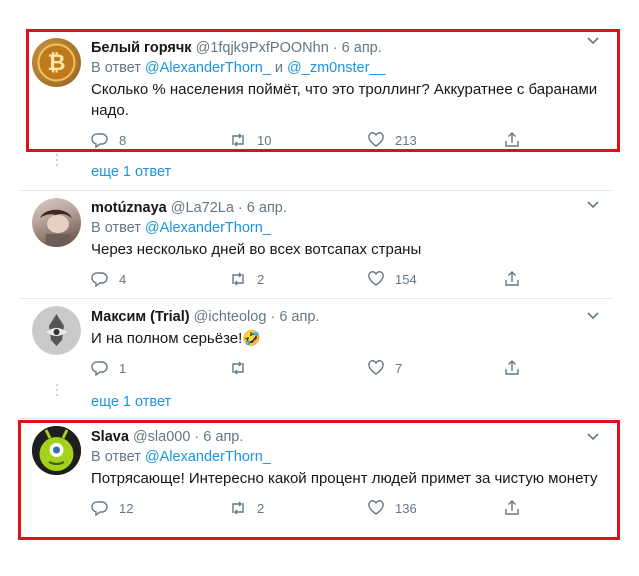  Describe the element at coordinates (345, 208) in the screenshot. I see `tweet-header: motúznaya @La72La · 6 апр.` at that location.